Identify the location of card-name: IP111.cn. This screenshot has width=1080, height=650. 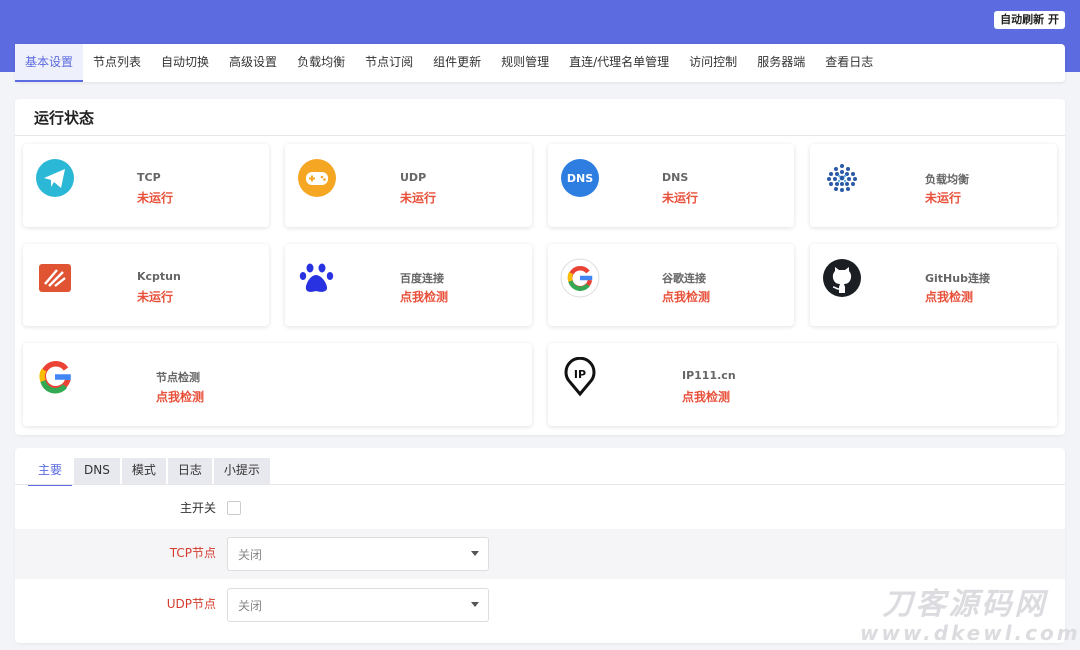
(709, 375).